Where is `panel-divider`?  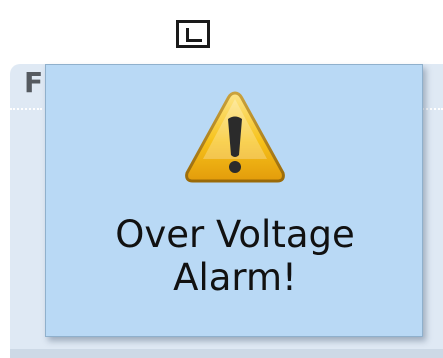
panel-divider is located at coordinates (26, 109).